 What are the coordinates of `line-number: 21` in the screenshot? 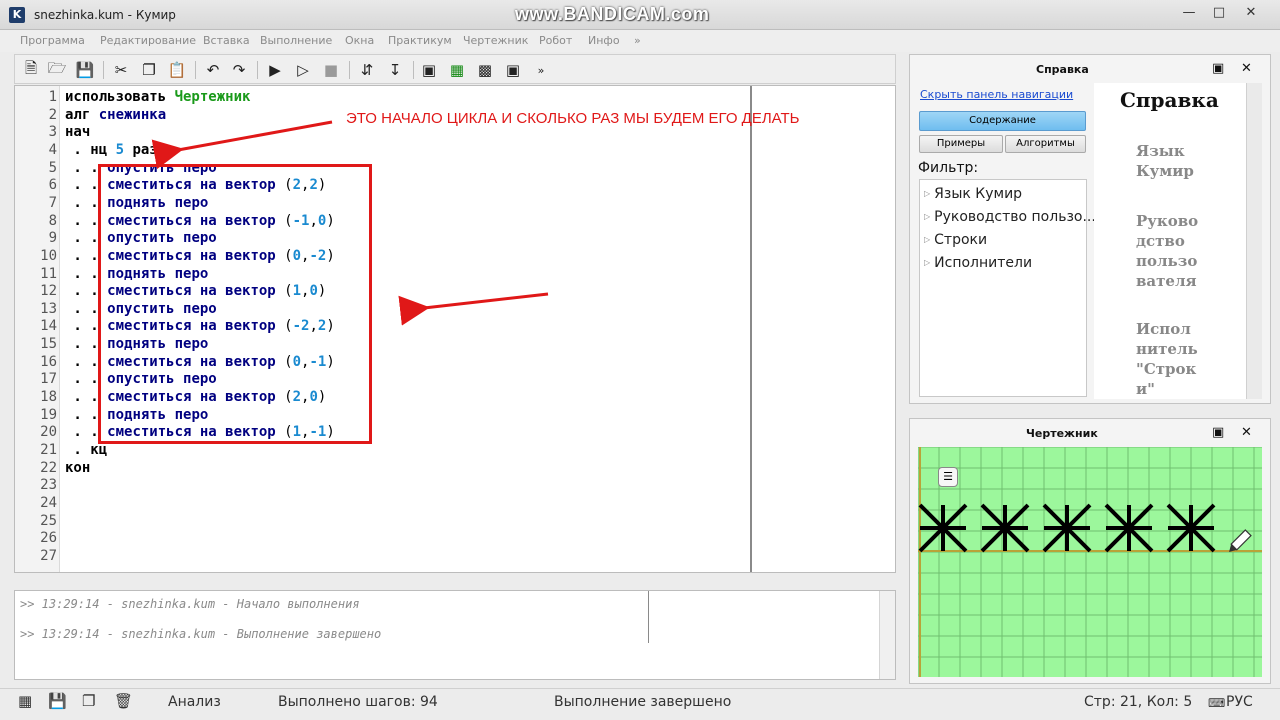 It's located at (48, 450).